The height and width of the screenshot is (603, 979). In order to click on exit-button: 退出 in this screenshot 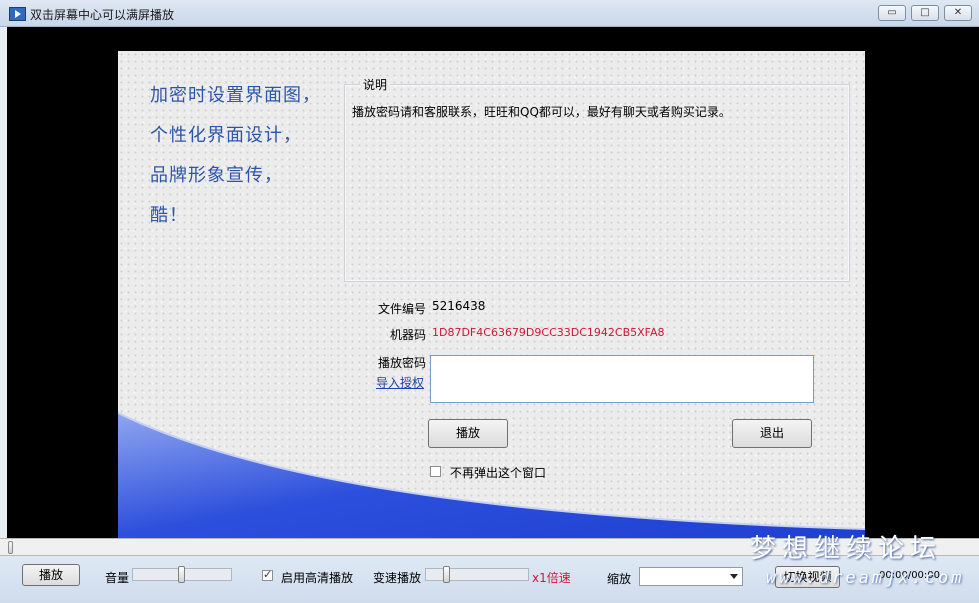, I will do `click(772, 433)`.